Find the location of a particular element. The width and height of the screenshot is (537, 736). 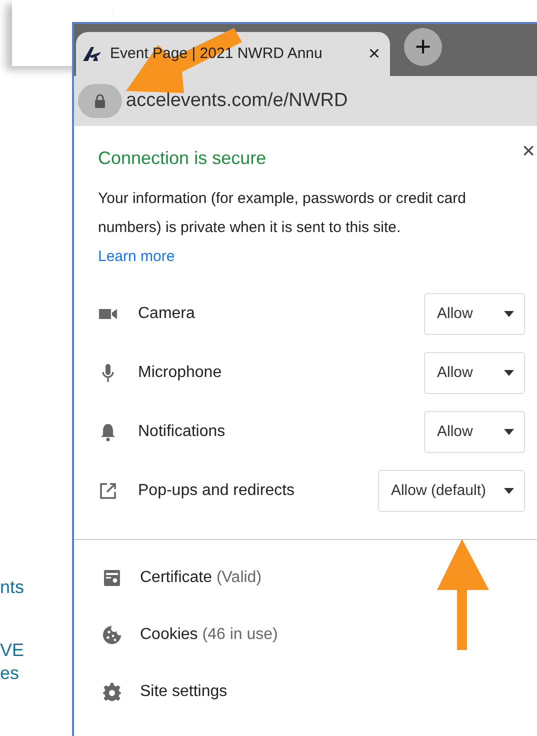

permission-label: Microphone is located at coordinates (180, 373).